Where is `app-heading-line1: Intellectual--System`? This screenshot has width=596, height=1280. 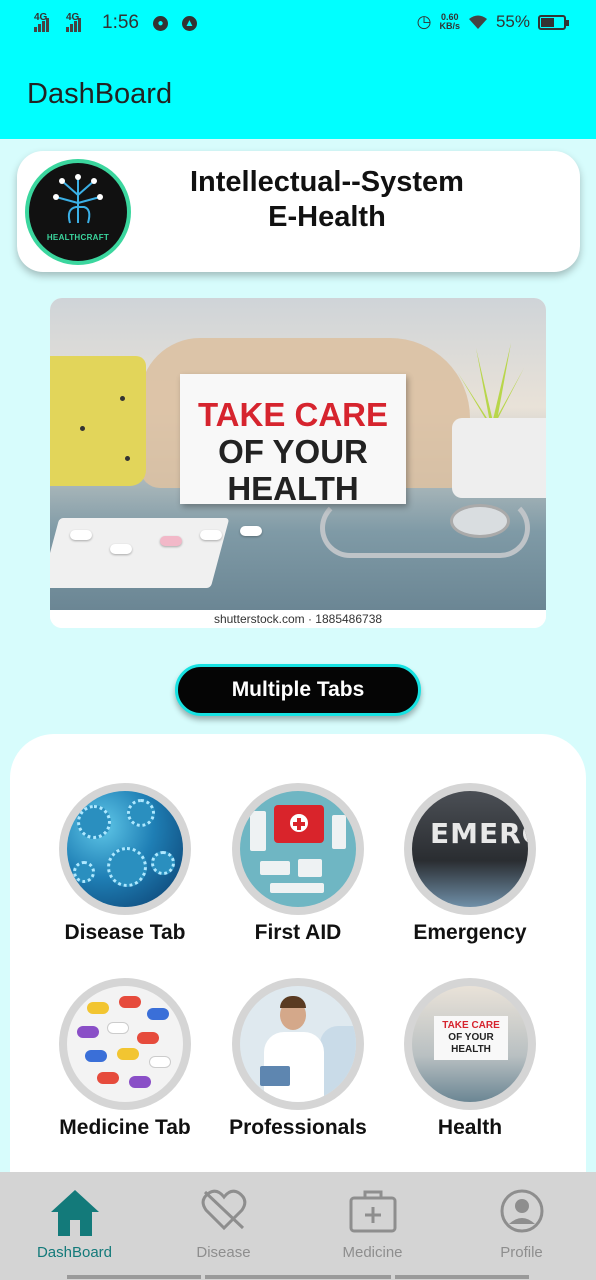
app-heading-line1: Intellectual--System is located at coordinates (327, 182).